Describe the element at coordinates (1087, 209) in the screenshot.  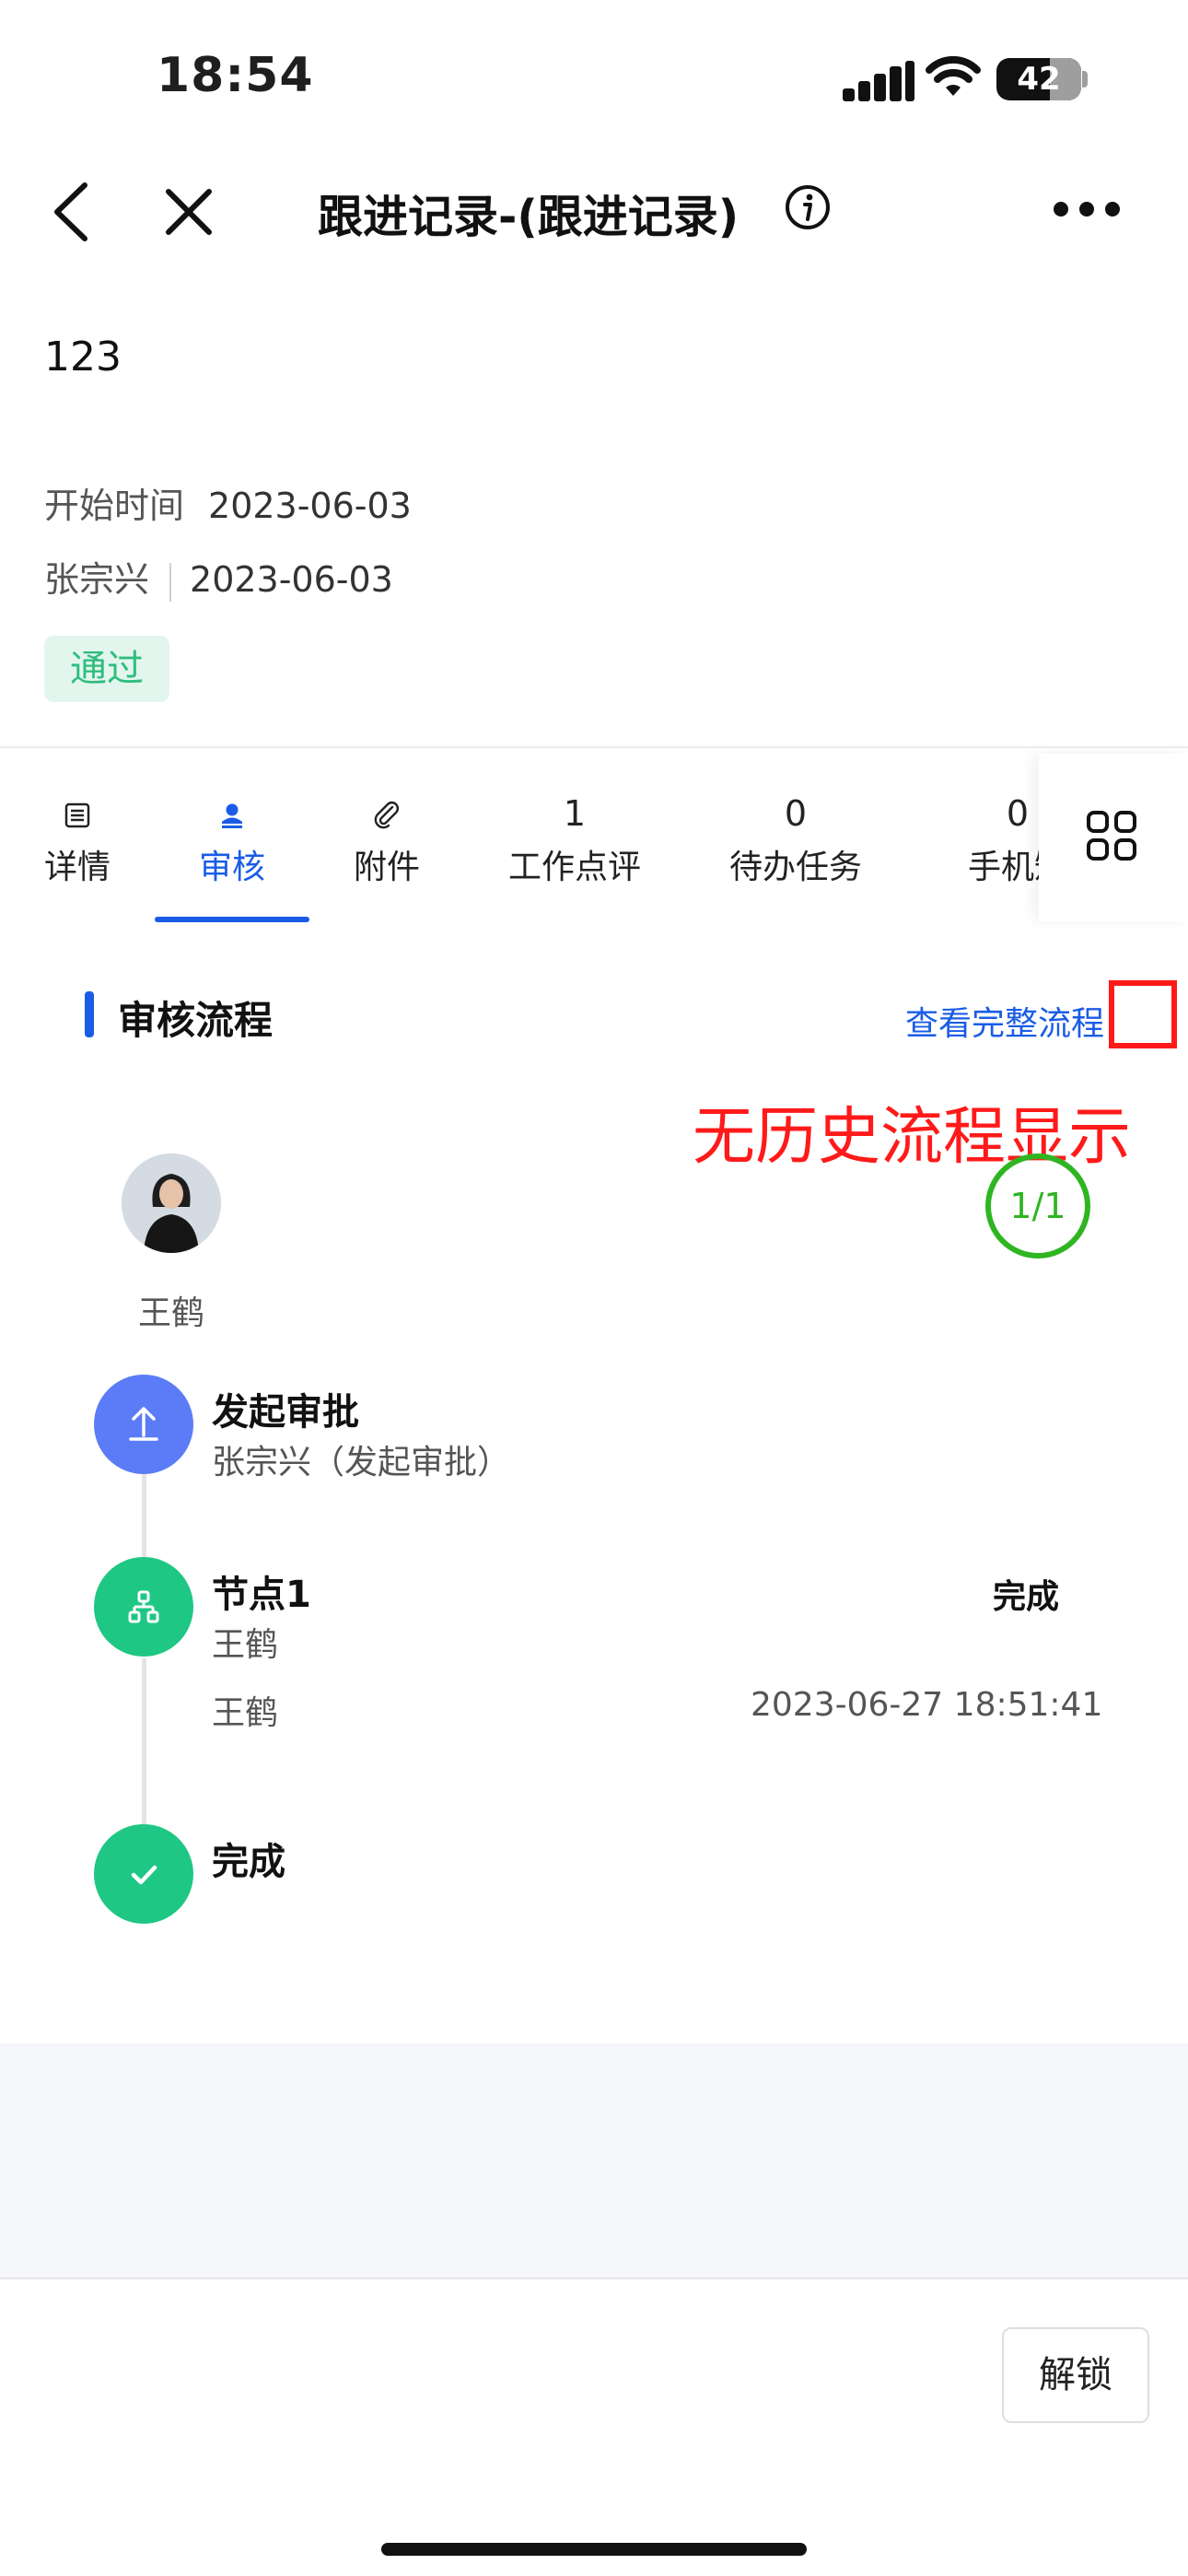
I see `more-icon` at that location.